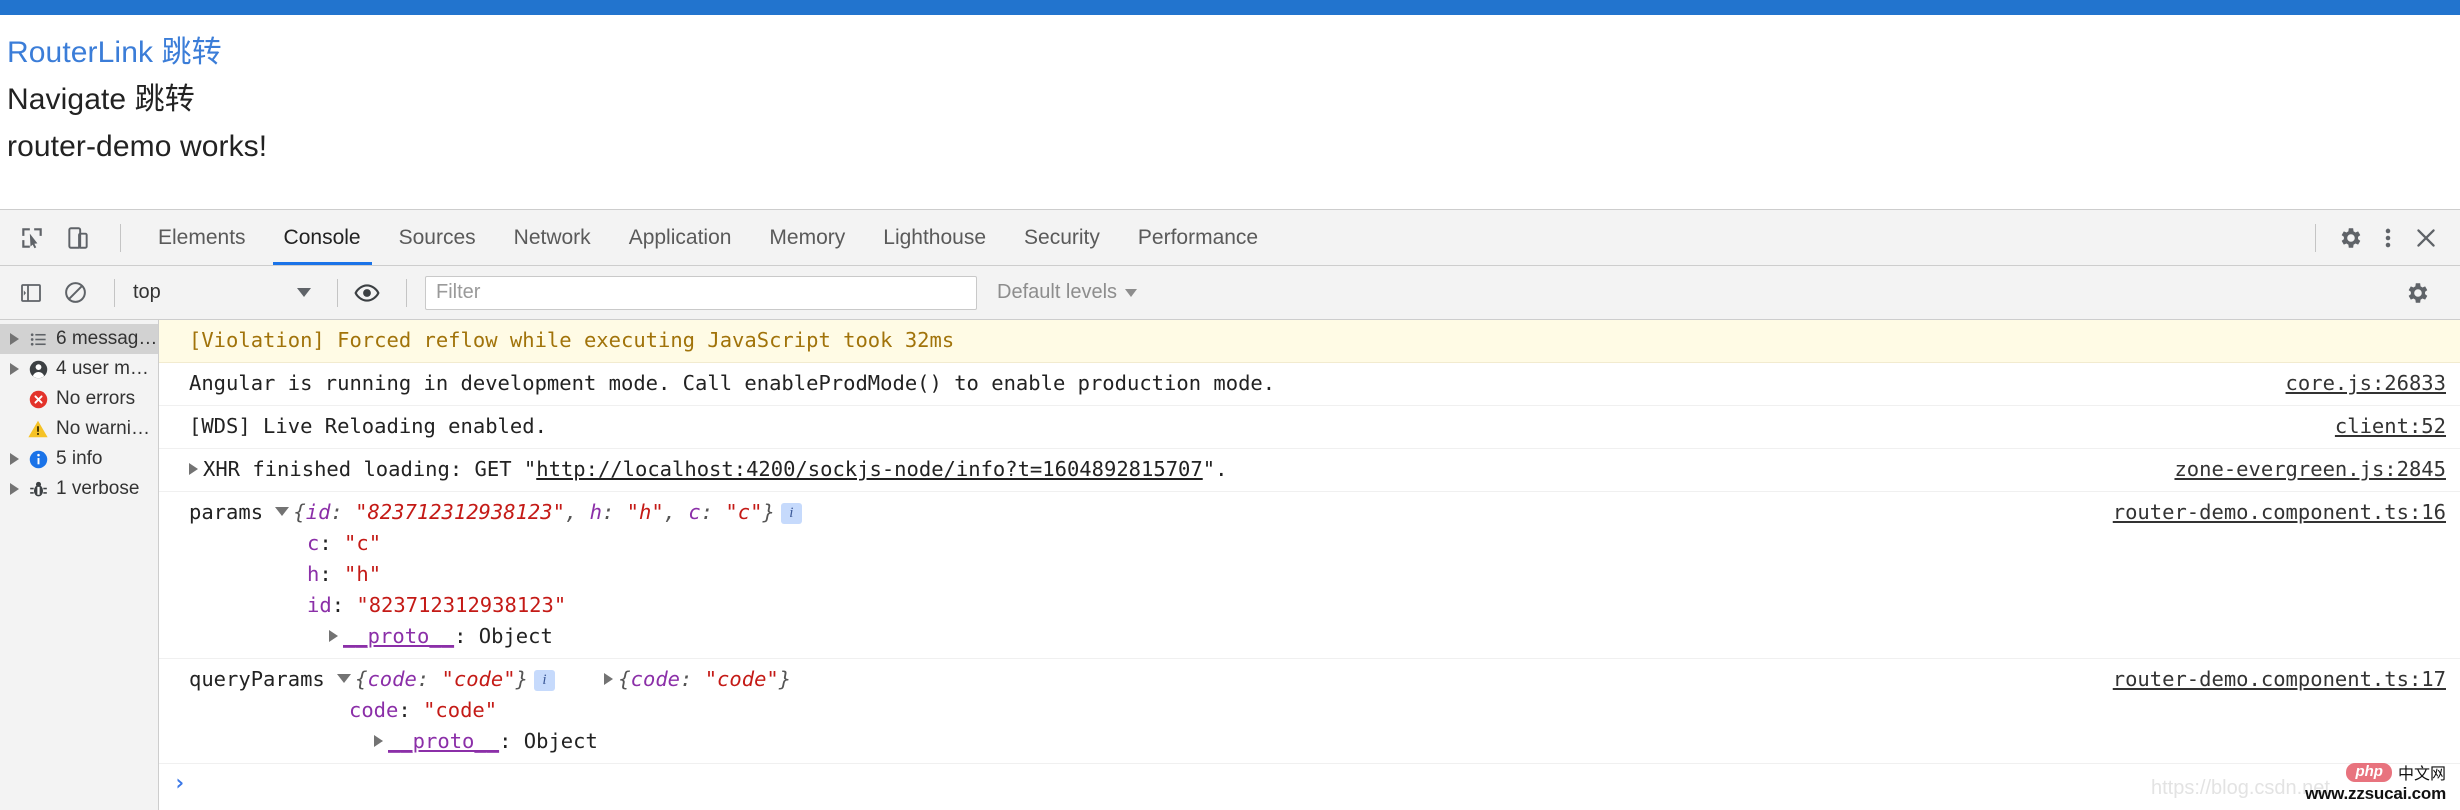 The height and width of the screenshot is (810, 2460). Describe the element at coordinates (322, 237) in the screenshot. I see `tab-console: Console` at that location.